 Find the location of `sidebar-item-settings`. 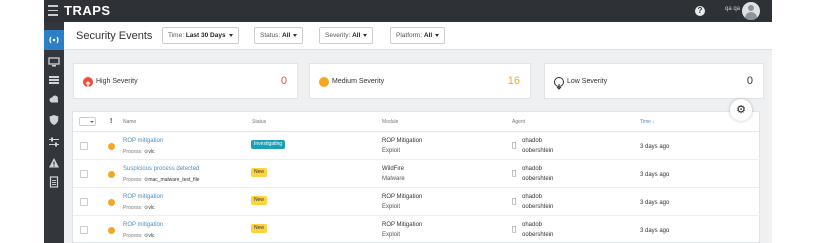

sidebar-item-settings is located at coordinates (54, 142).